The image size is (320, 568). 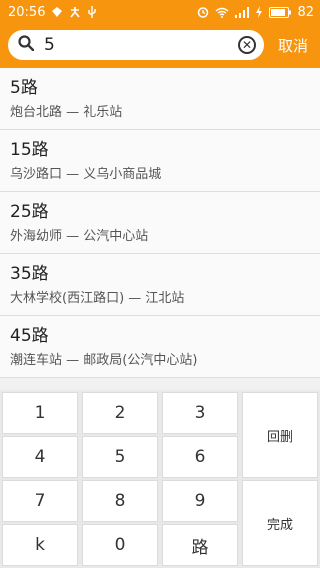 What do you see at coordinates (259, 12) in the screenshot?
I see `charging-icon` at bounding box center [259, 12].